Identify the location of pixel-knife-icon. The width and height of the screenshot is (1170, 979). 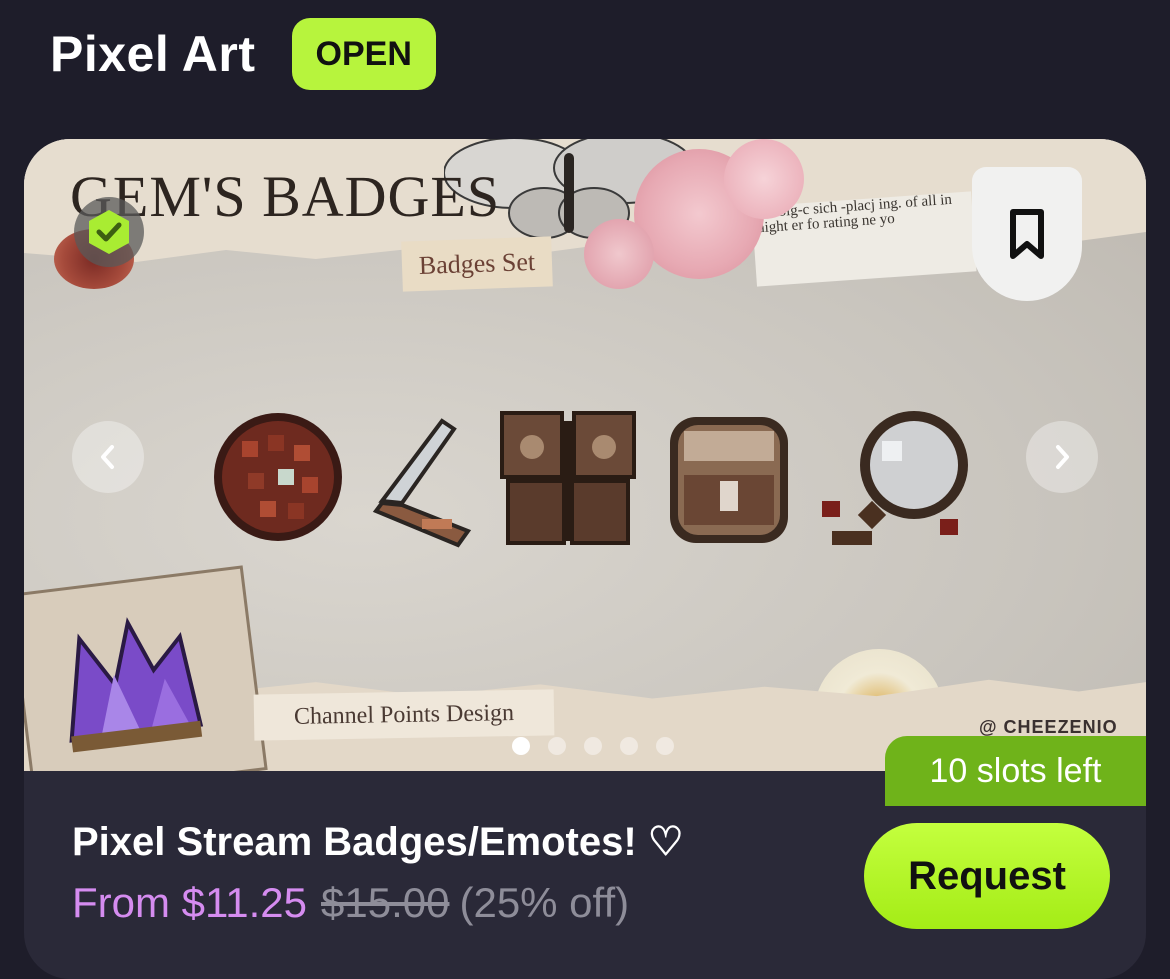
(422, 483).